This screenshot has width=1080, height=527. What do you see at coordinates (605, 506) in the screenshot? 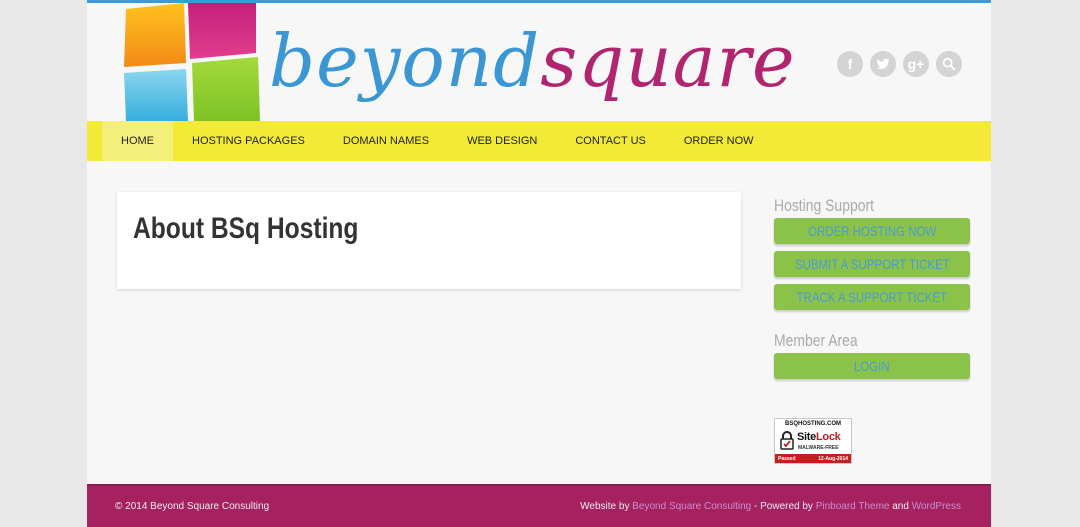
I see `credit-prefix: Website by` at bounding box center [605, 506].